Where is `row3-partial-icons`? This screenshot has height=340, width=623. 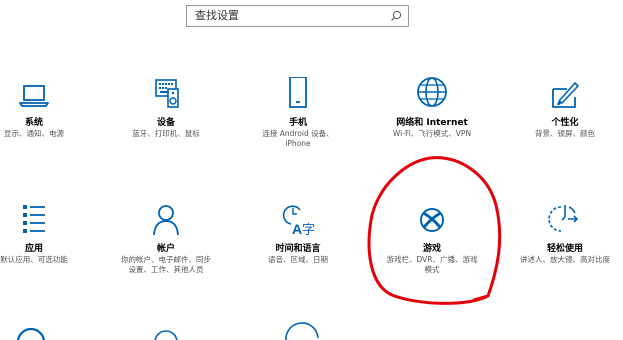 row3-partial-icons is located at coordinates (168, 331).